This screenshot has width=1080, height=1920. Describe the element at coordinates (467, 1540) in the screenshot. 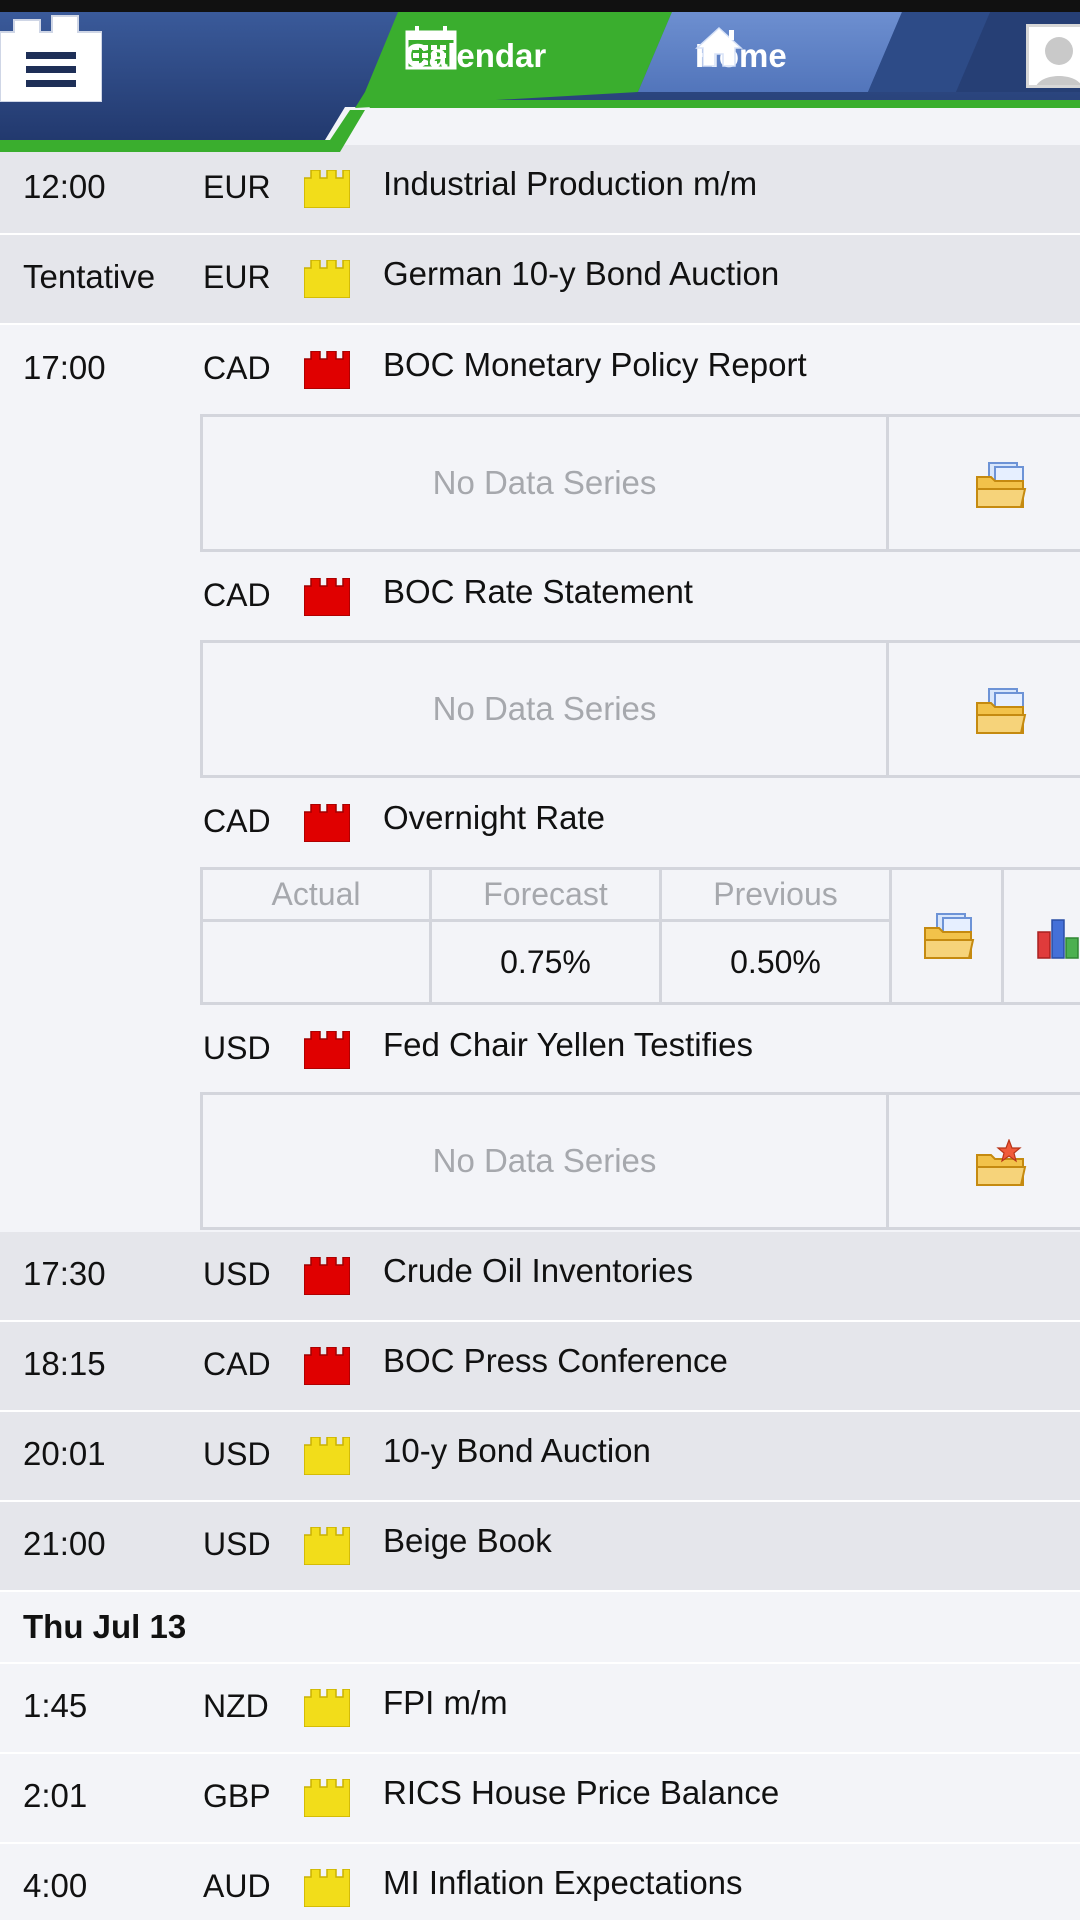

I see `event-title: Beige Book` at that location.